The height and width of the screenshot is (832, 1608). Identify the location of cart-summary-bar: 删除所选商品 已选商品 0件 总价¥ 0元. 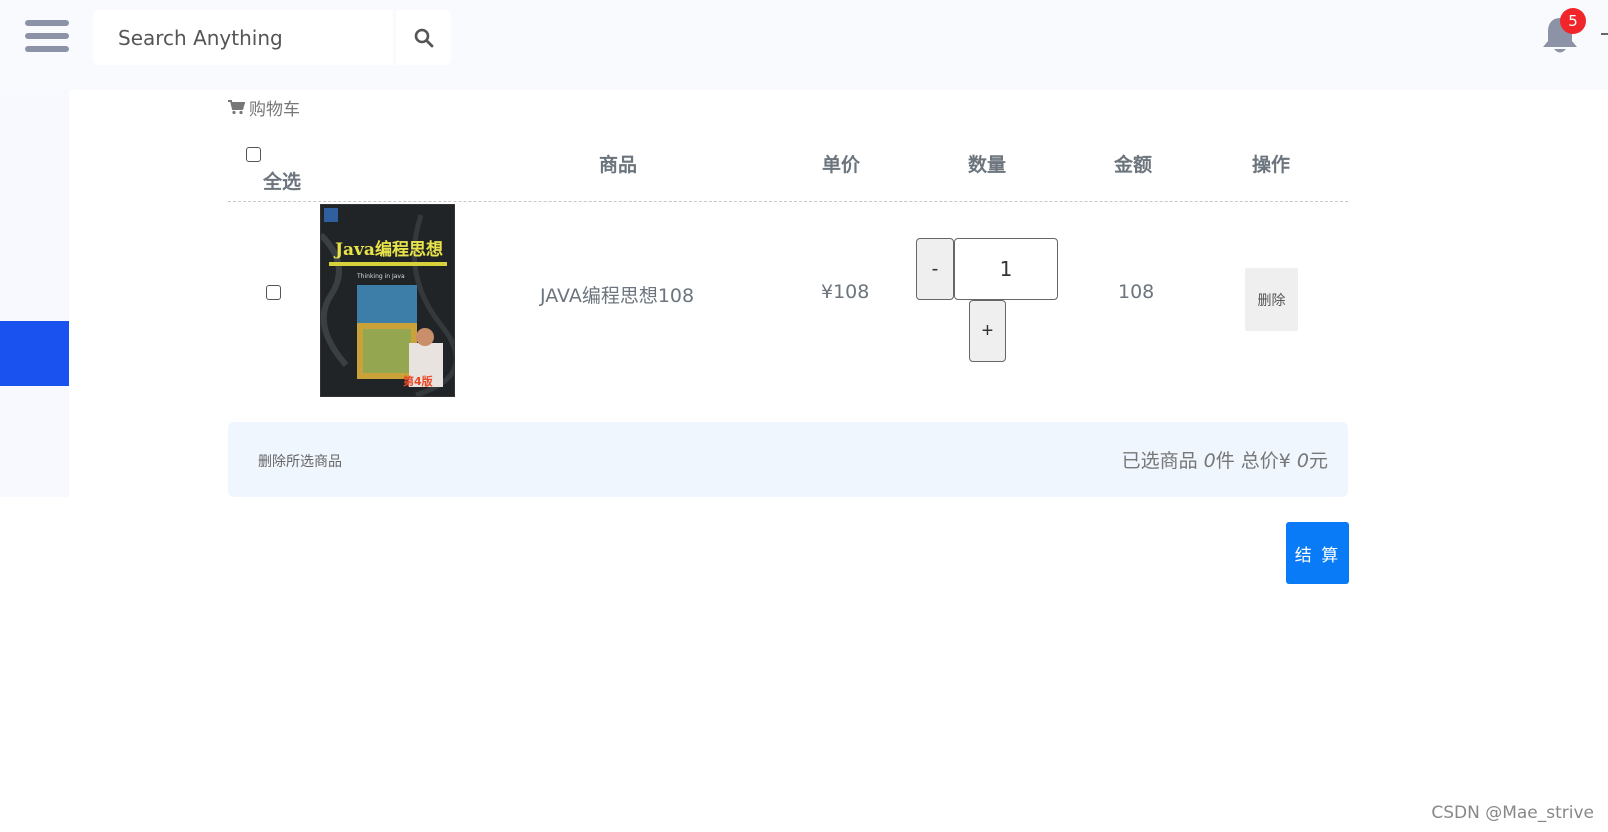
(788, 459).